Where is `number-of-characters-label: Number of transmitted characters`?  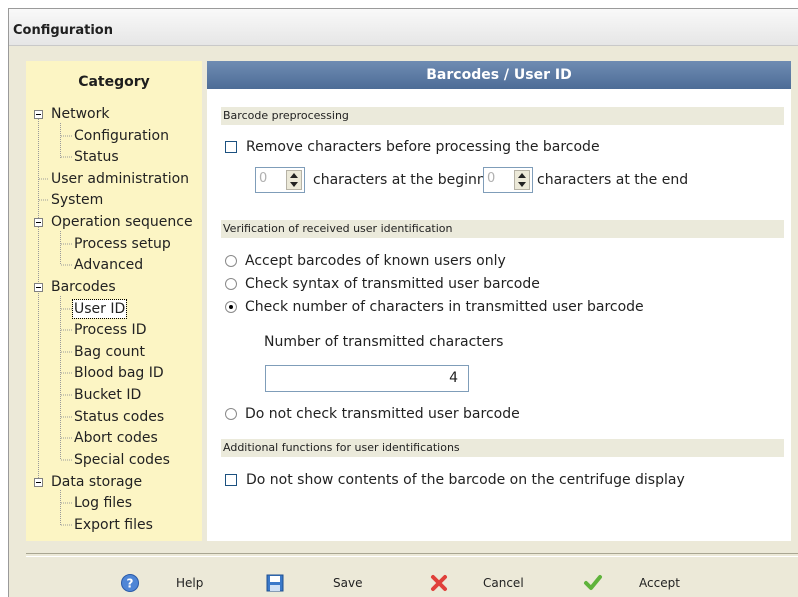 number-of-characters-label: Number of transmitted characters is located at coordinates (384, 342).